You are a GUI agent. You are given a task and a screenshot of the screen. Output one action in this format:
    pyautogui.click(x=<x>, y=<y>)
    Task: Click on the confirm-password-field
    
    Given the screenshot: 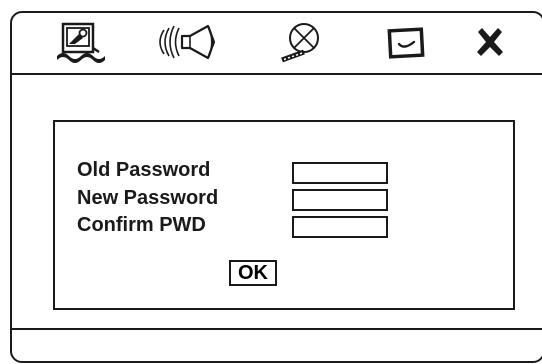 What is the action you would take?
    pyautogui.click(x=340, y=227)
    